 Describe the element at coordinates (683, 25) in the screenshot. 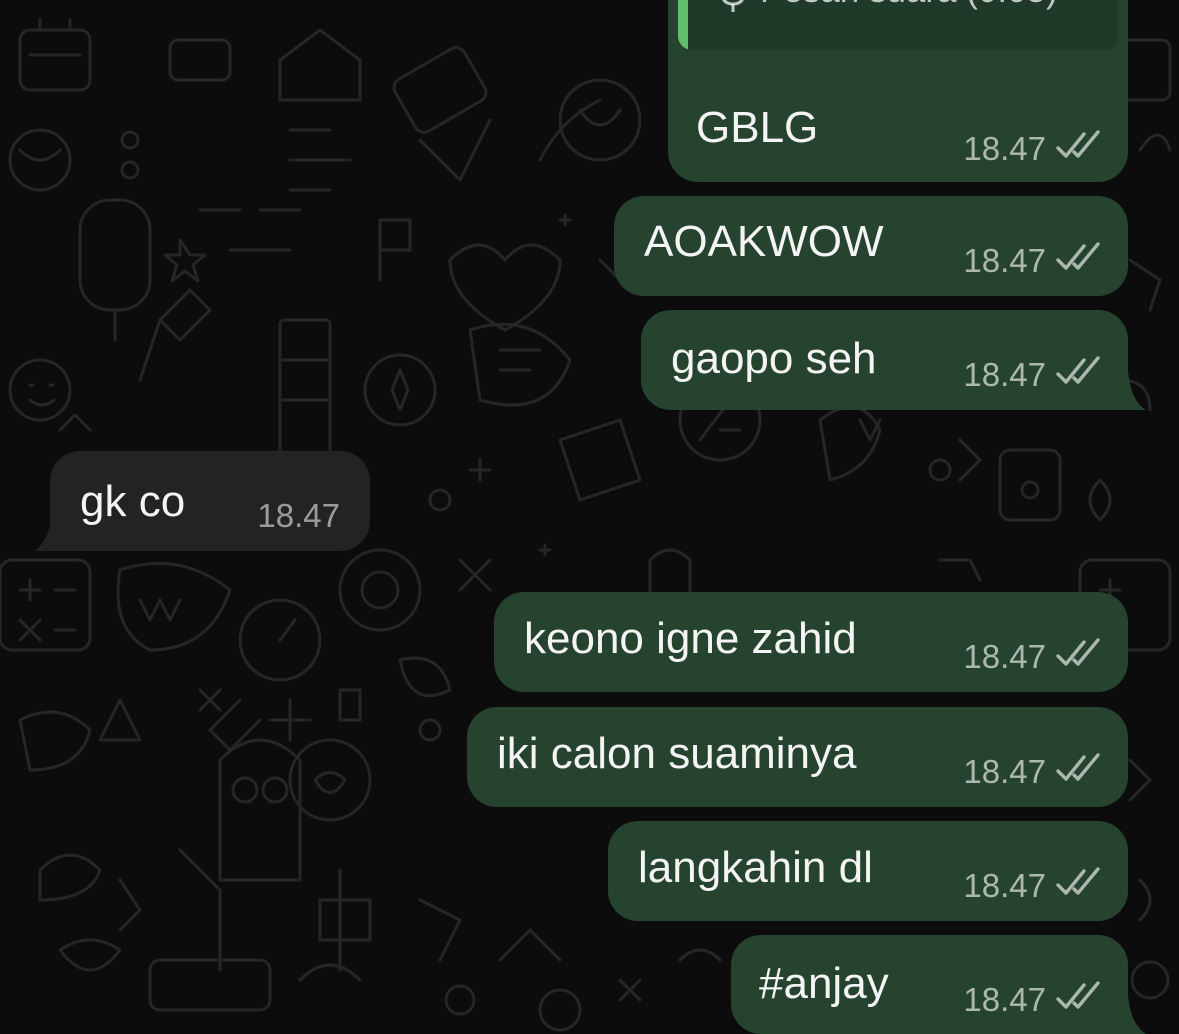

I see `quote-accent-bar` at that location.